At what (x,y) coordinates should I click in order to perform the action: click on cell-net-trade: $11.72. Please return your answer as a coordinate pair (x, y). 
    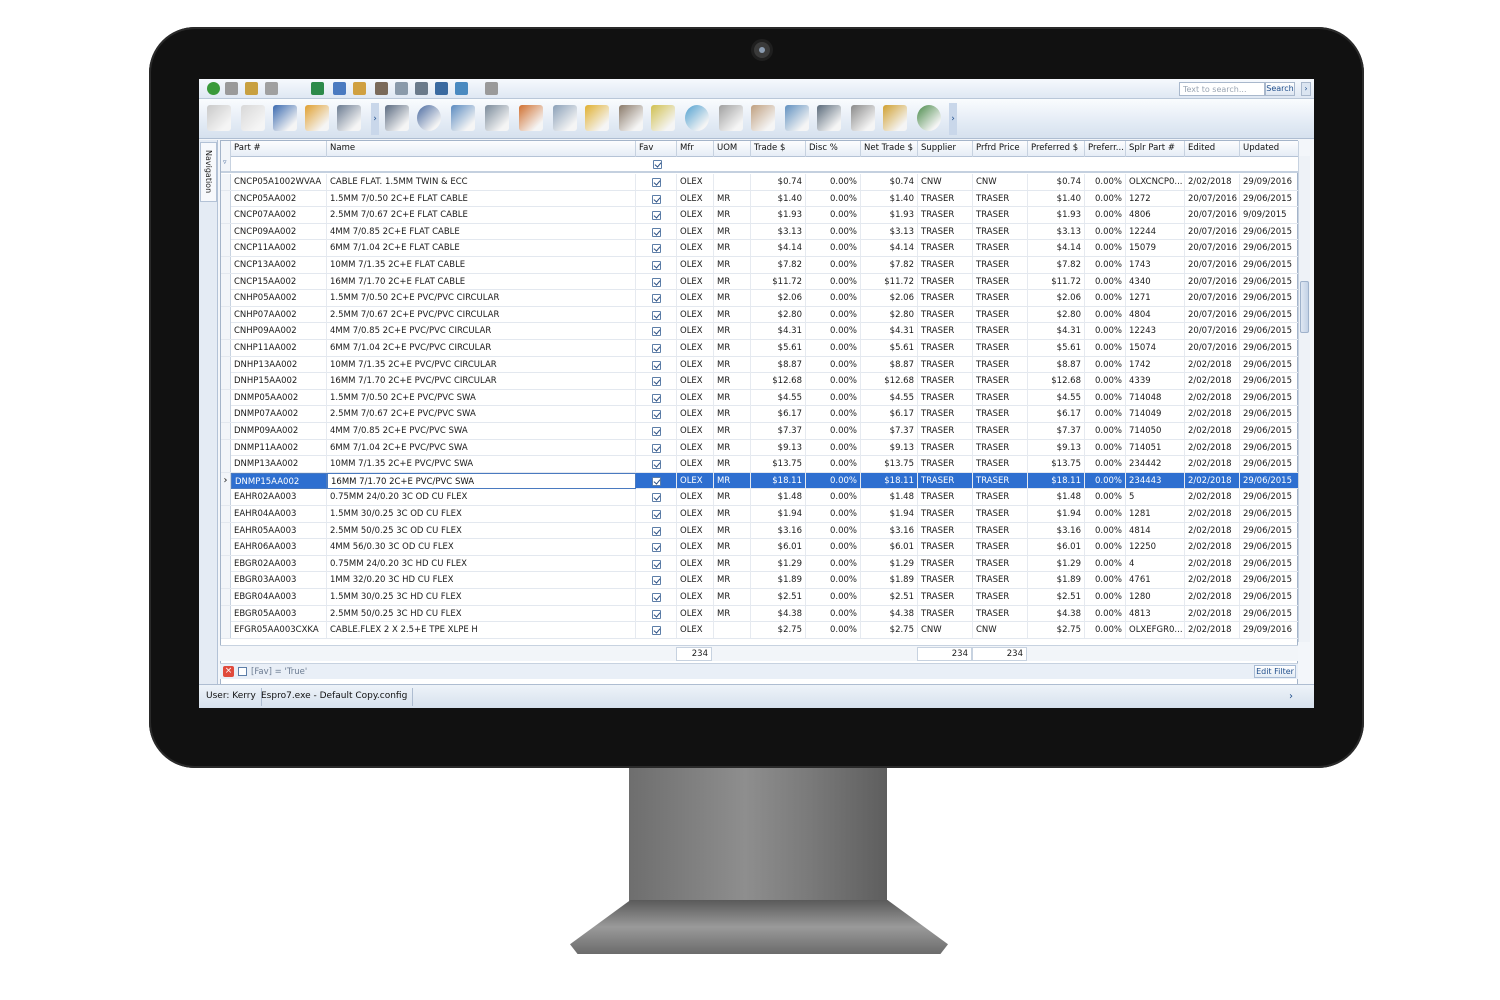
    Looking at the image, I should click on (889, 281).